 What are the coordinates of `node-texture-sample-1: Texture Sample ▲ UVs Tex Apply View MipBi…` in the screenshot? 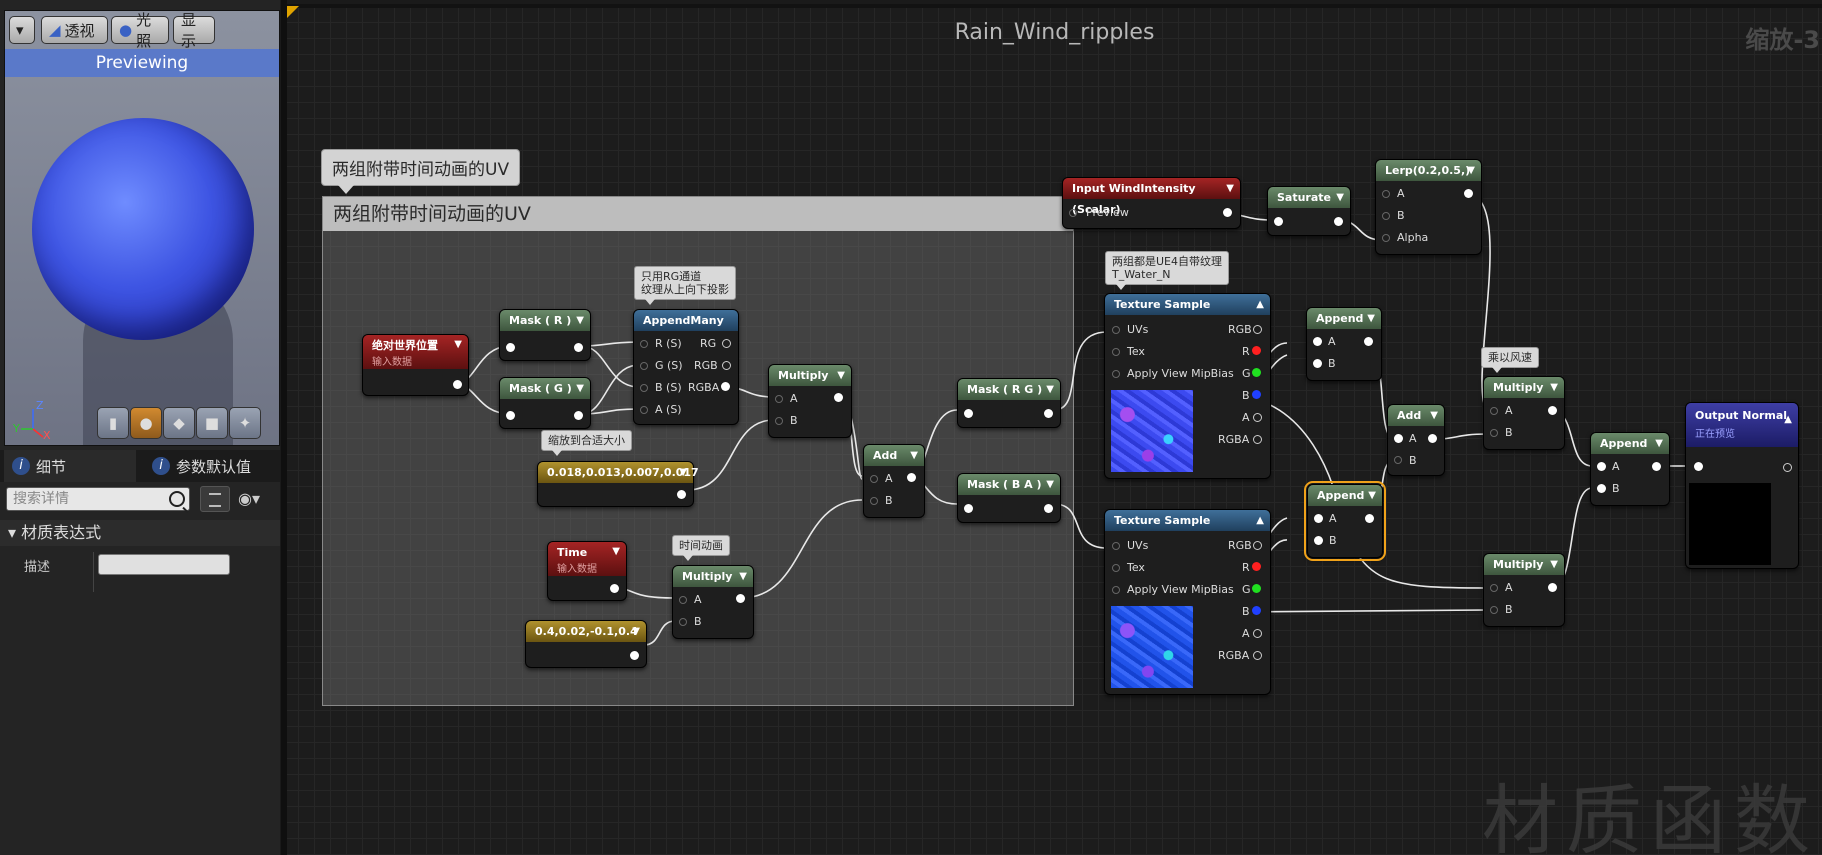 It's located at (1187, 386).